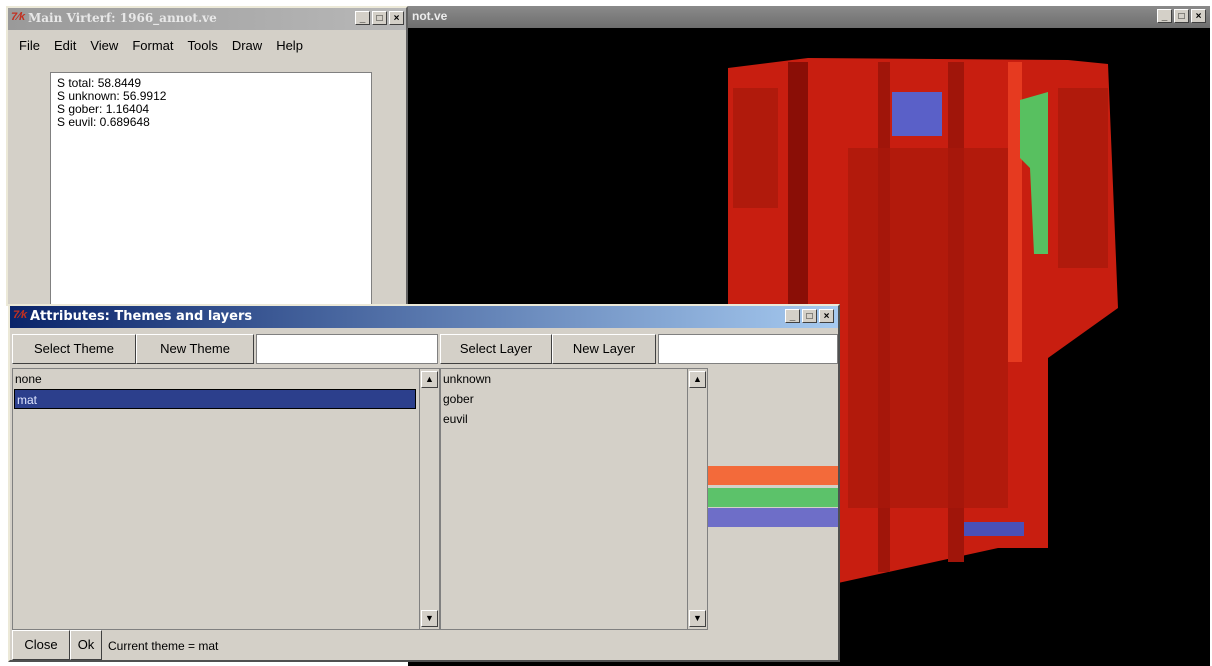 This screenshot has height=666, width=1212. I want to click on menu-edit: Edit, so click(65, 48).